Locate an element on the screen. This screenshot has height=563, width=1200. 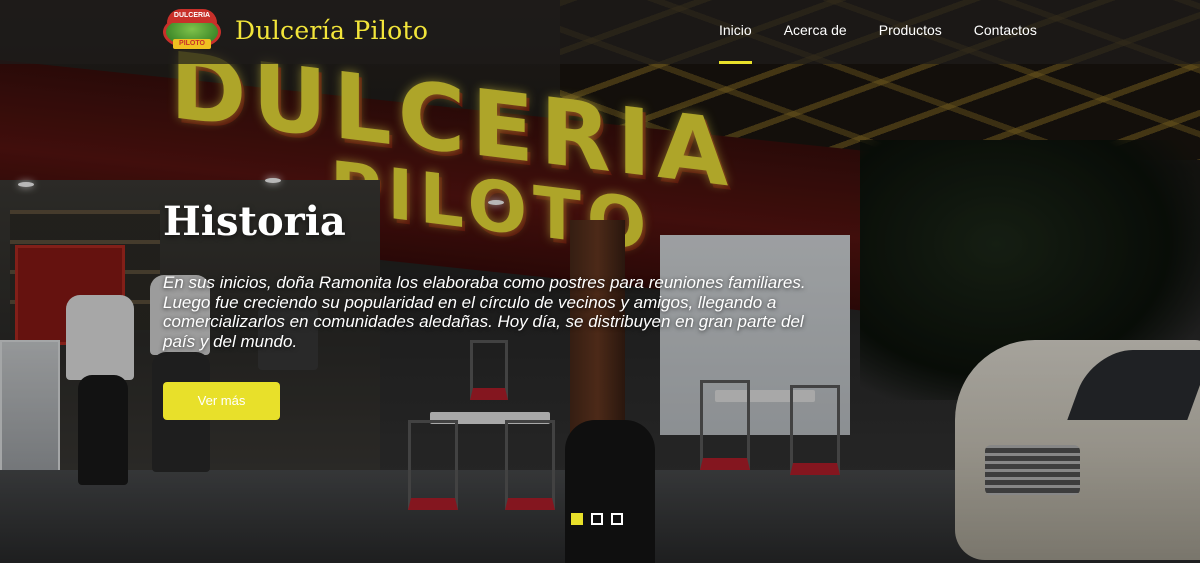
brand: DULCERIA PILOTO Dulcería Piloto is located at coordinates (295, 30).